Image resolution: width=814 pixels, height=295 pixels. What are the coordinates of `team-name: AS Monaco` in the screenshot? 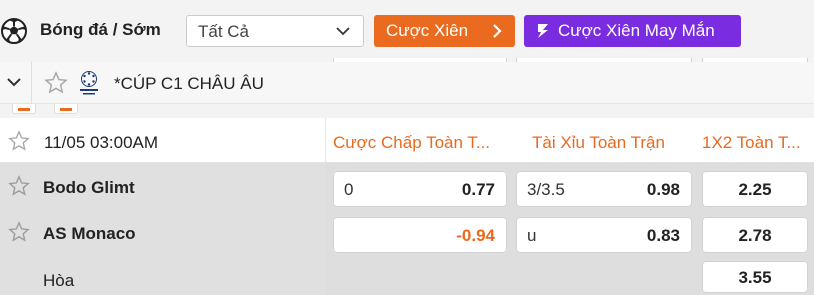 It's located at (89, 233).